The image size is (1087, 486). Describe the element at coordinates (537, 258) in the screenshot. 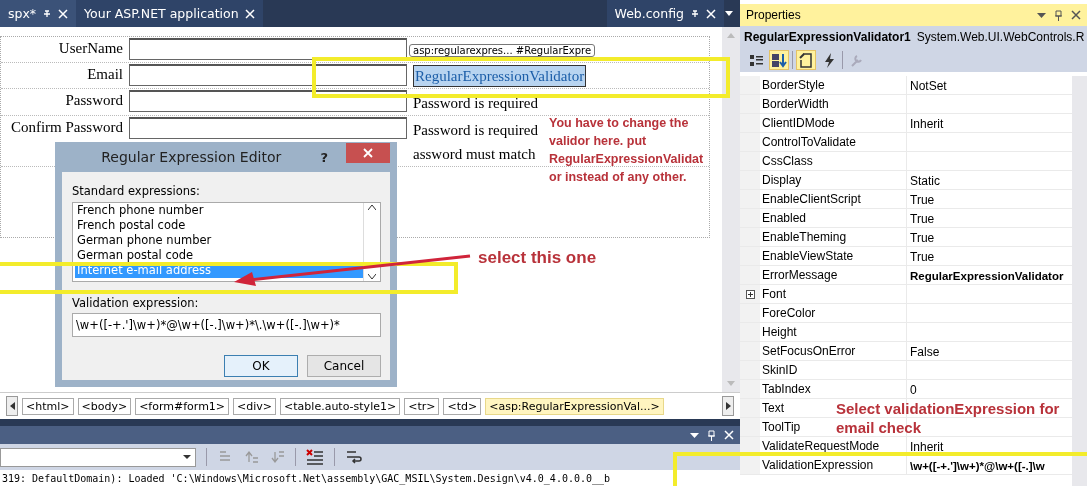

I see `annotation-text: select this one` at that location.